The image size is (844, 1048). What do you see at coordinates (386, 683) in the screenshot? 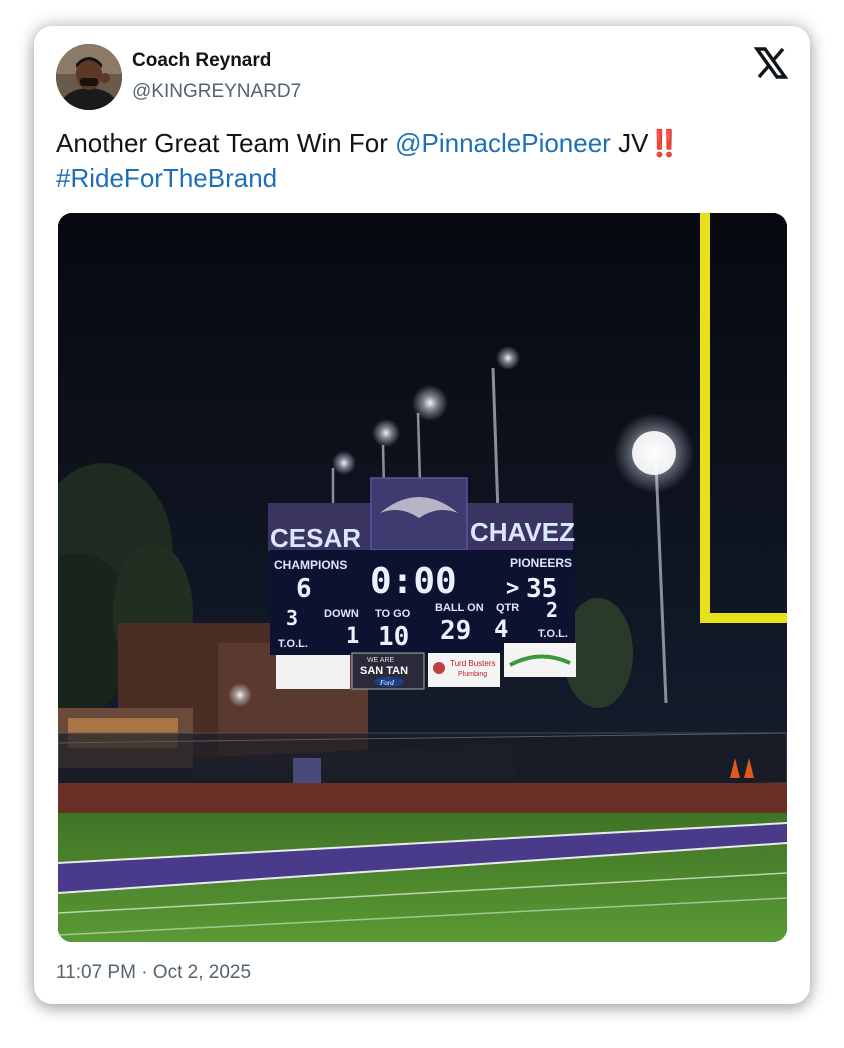
I see `sponsor-1-line3: Ford` at bounding box center [386, 683].